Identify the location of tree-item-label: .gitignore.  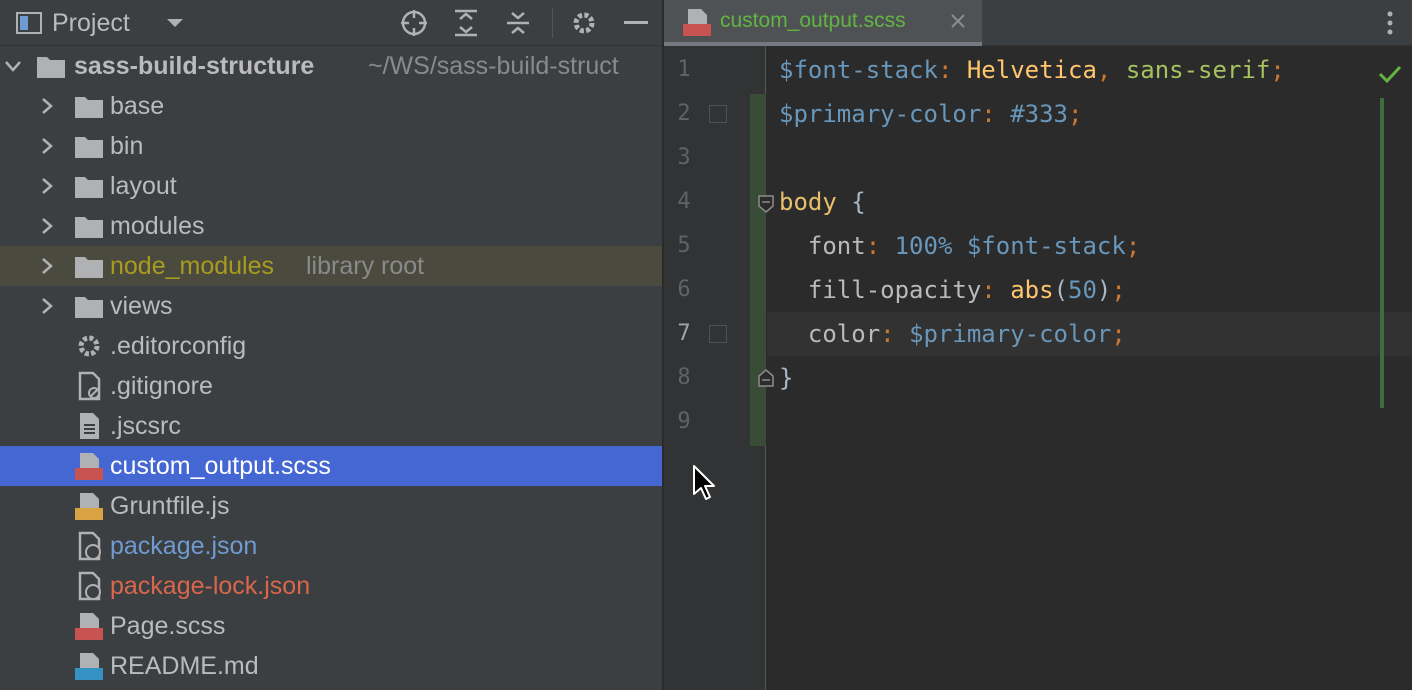
(161, 386).